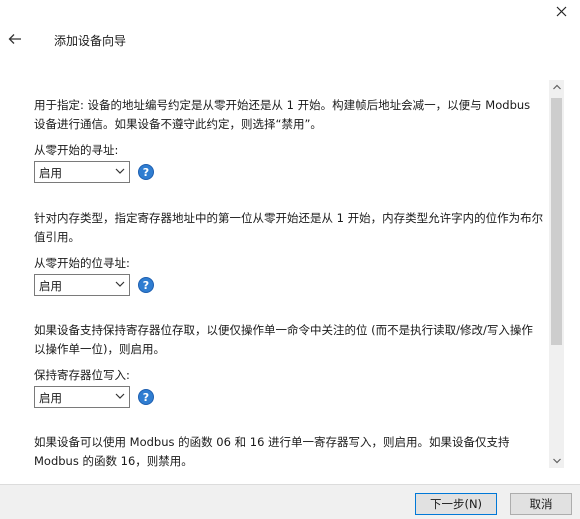 This screenshot has height=519, width=580. Describe the element at coordinates (82, 263) in the screenshot. I see `field-label: 从零开始的位寻址:` at that location.